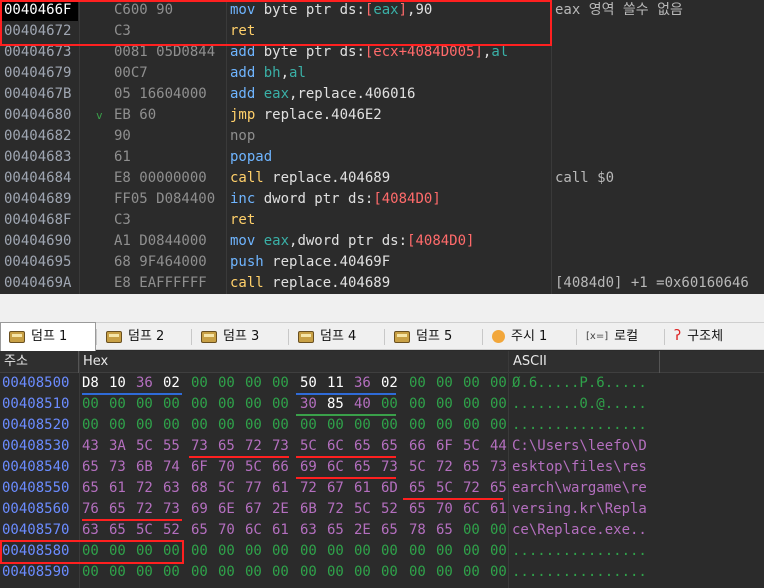 This screenshot has width=764, height=588. Describe the element at coordinates (313, 509) in the screenshot. I see `hex-byte: 6B` at that location.